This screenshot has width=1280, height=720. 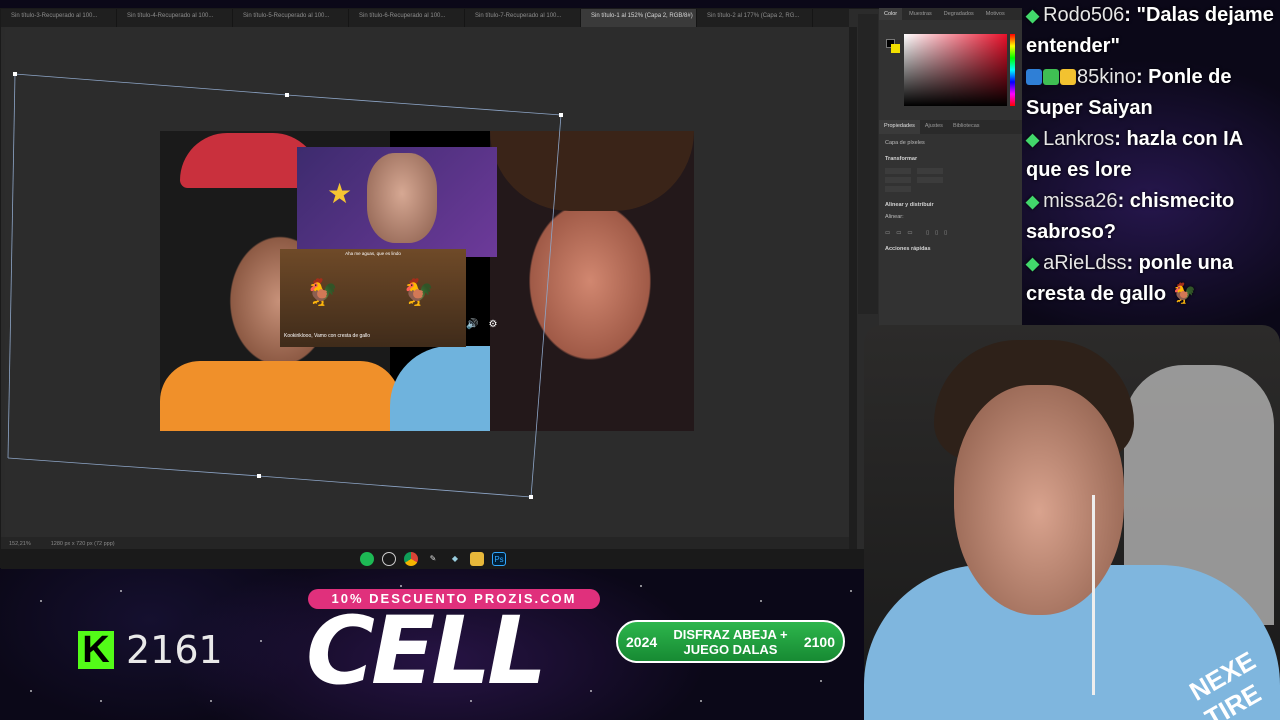 What do you see at coordinates (950, 233) in the screenshot?
I see `align-icons: ▭▭▭ ▯▯▯` at bounding box center [950, 233].